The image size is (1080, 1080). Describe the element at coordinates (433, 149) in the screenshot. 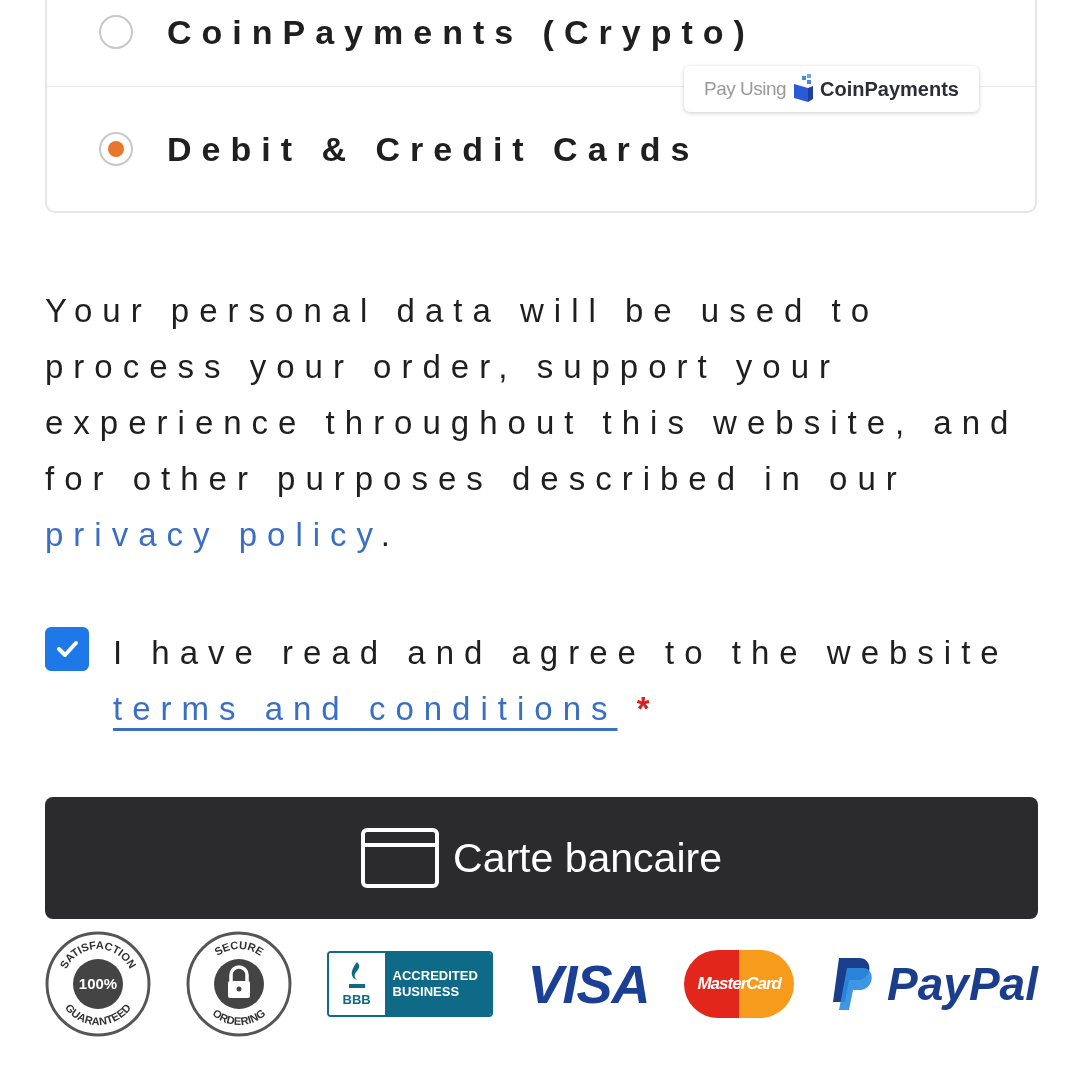

I see `payment-method-label: Debit & Credit Cards` at that location.